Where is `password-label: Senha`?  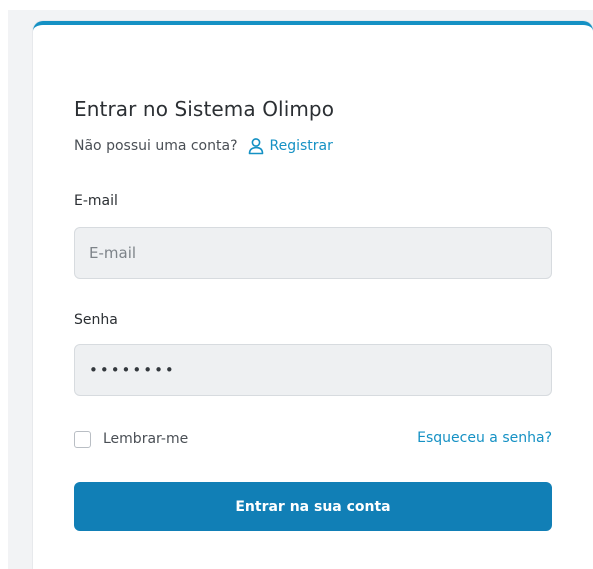 password-label: Senha is located at coordinates (96, 320).